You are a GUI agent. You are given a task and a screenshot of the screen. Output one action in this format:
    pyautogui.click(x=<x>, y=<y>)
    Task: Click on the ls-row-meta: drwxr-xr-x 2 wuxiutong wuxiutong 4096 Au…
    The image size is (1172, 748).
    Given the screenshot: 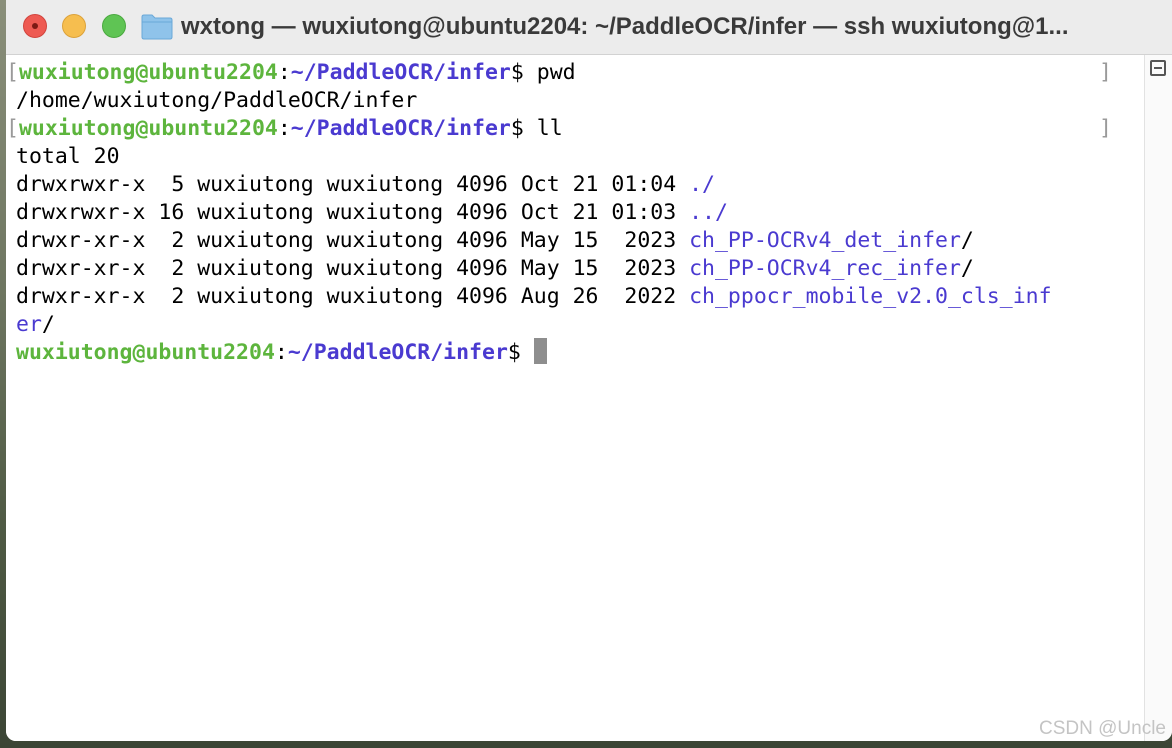 What is the action you would take?
    pyautogui.click(x=353, y=296)
    